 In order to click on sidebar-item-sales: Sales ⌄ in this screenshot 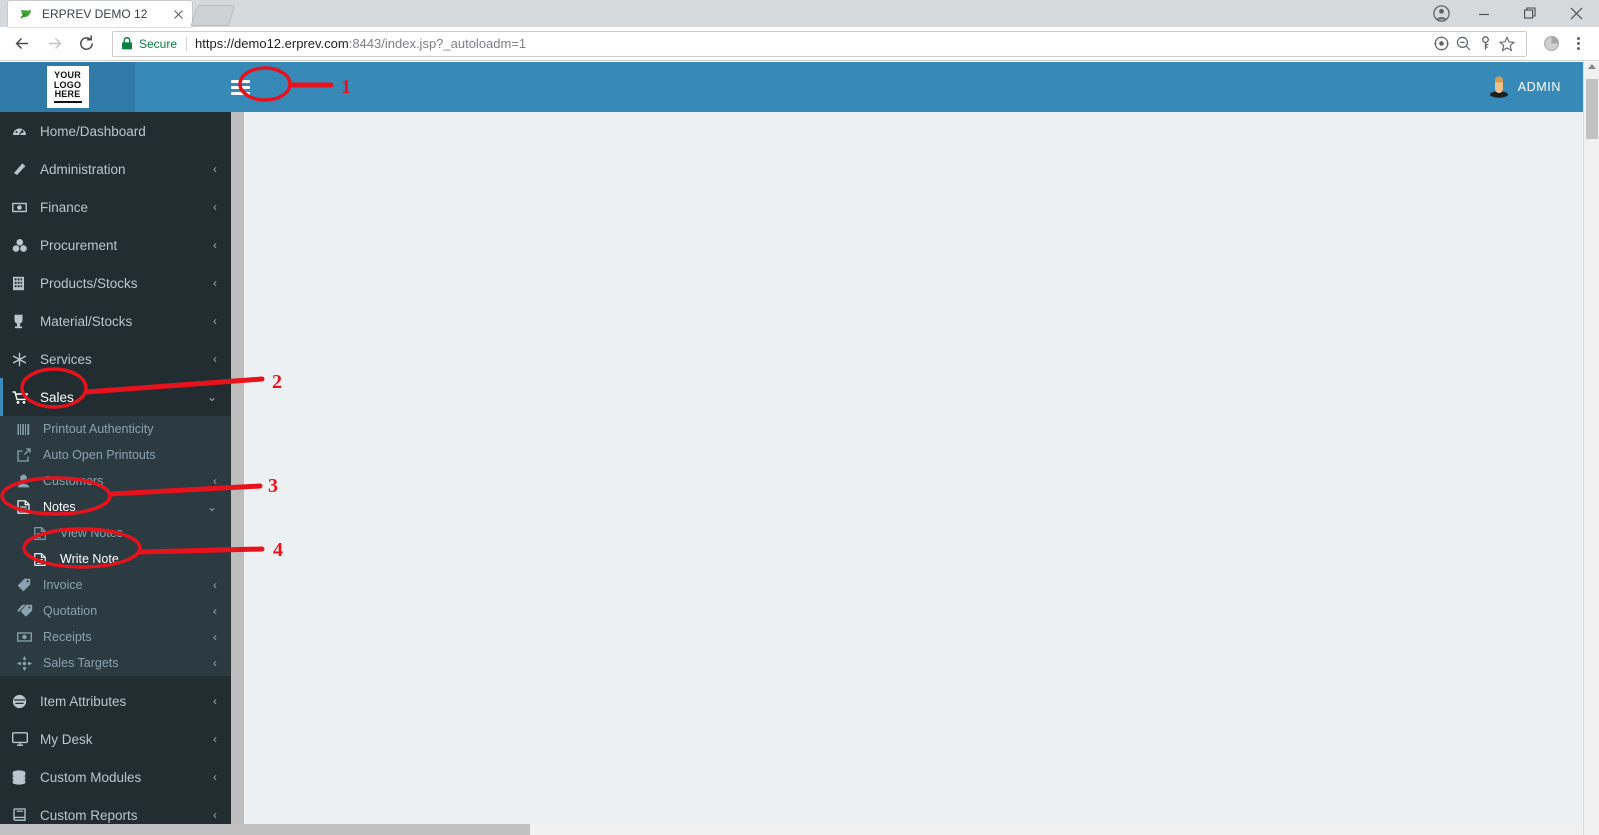, I will do `click(115, 397)`.